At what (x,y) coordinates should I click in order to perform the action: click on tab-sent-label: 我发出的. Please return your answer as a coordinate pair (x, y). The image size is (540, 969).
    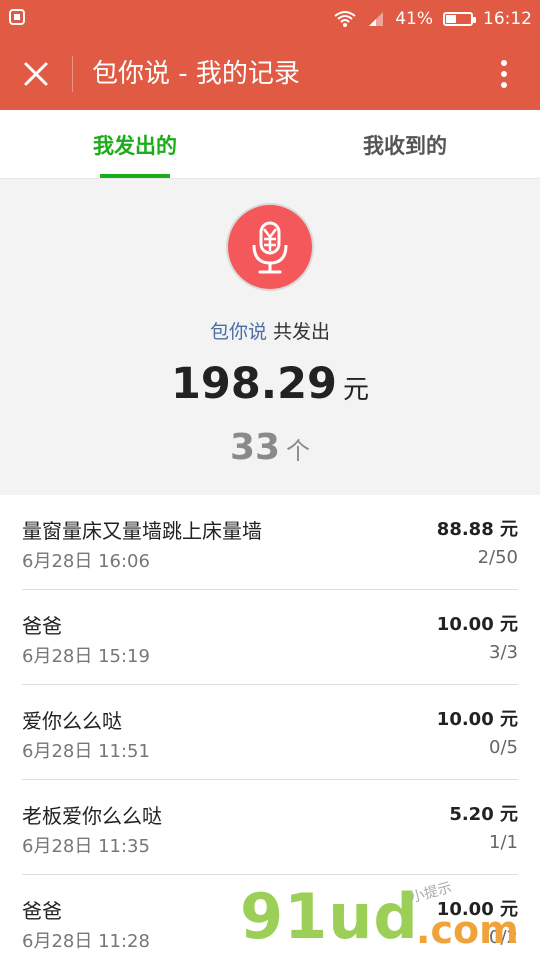
    Looking at the image, I should click on (135, 146).